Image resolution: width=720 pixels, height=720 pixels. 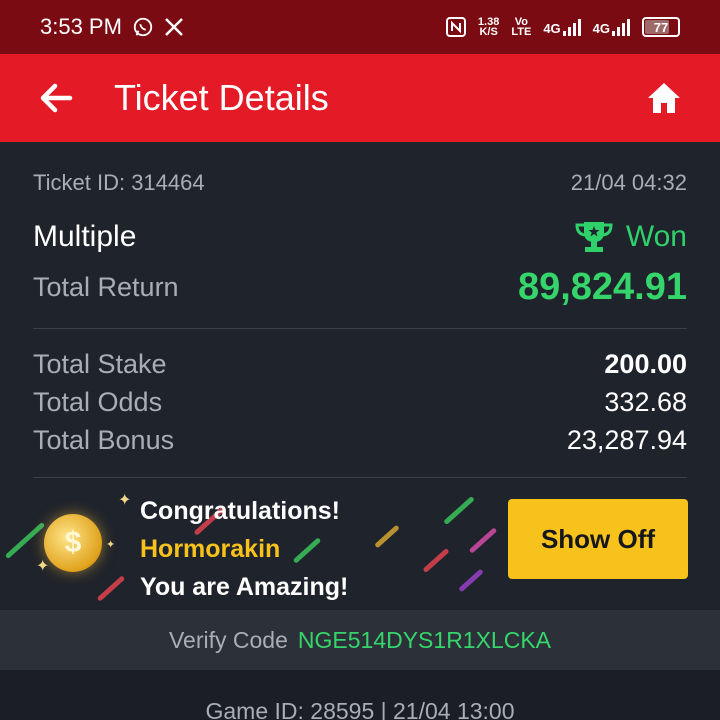 I want to click on net-type-1: 4G, so click(x=552, y=28).